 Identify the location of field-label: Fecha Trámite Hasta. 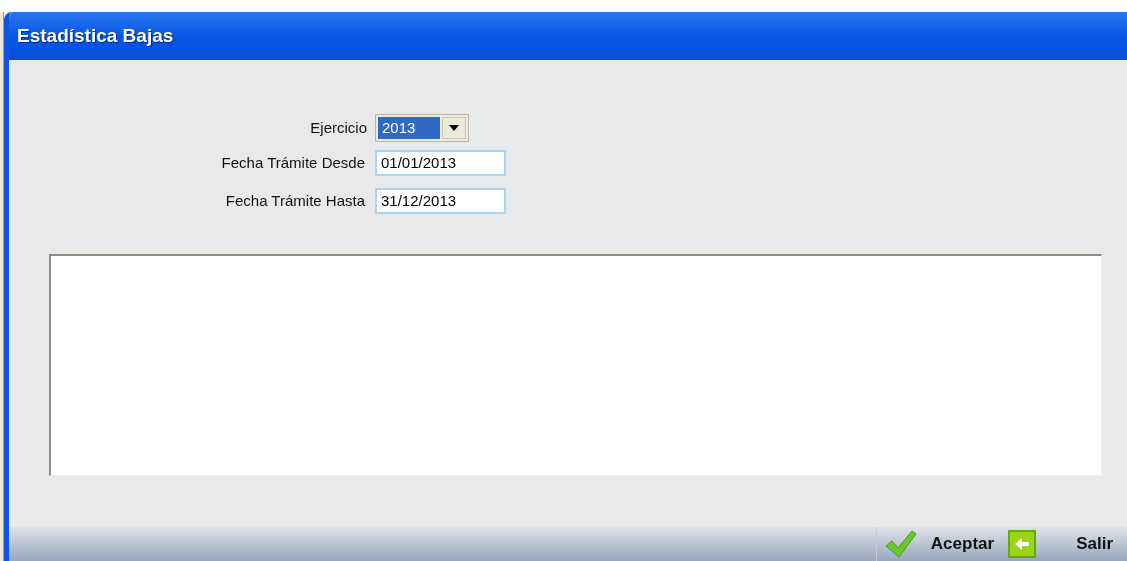
(295, 200).